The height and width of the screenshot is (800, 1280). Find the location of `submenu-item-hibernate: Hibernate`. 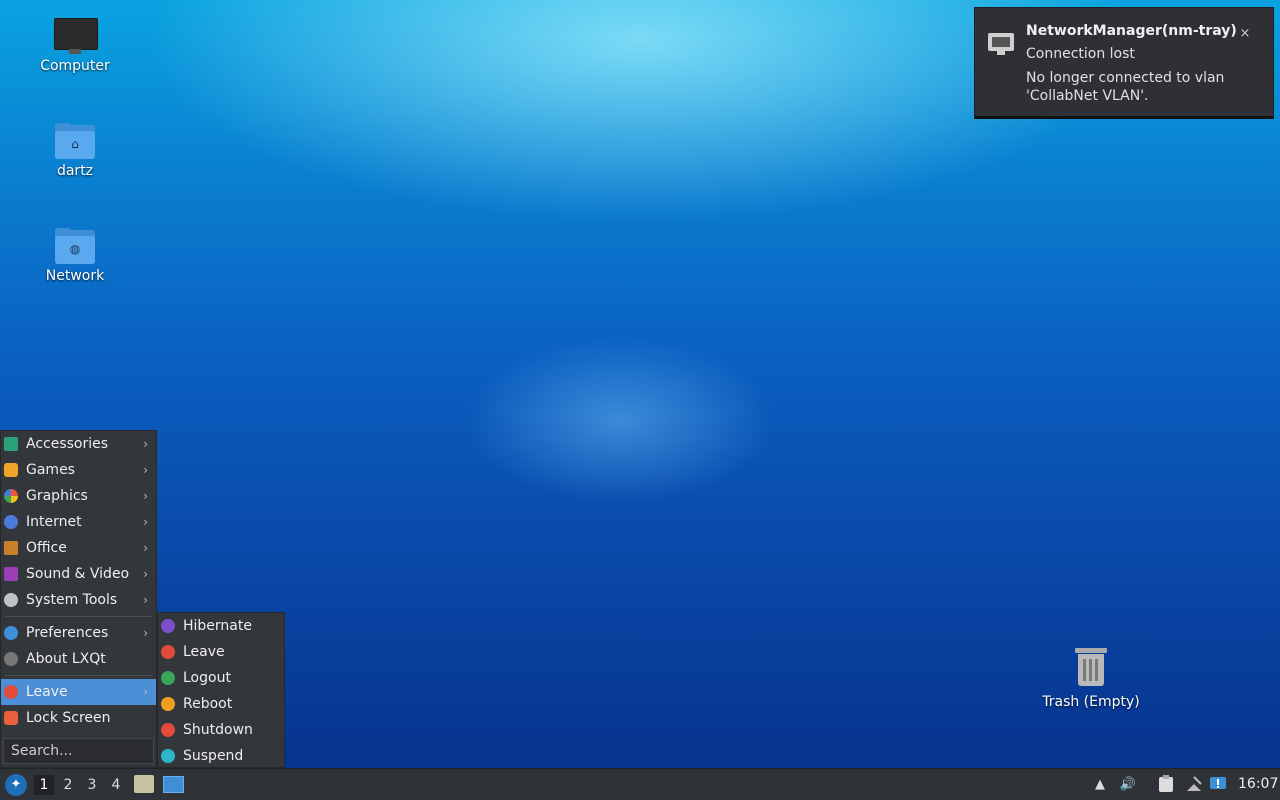

submenu-item-hibernate: Hibernate is located at coordinates (221, 626).